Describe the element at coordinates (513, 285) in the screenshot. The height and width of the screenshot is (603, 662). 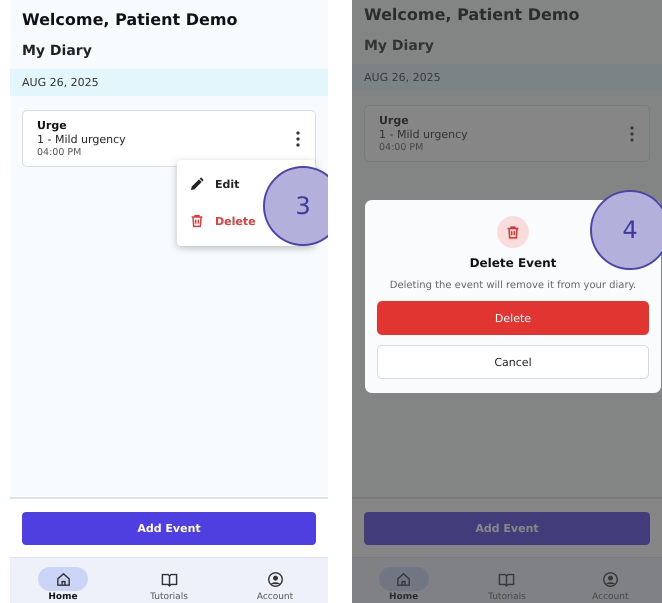
I see `dialog-message: Deleting the event will remove it from your diary.` at that location.